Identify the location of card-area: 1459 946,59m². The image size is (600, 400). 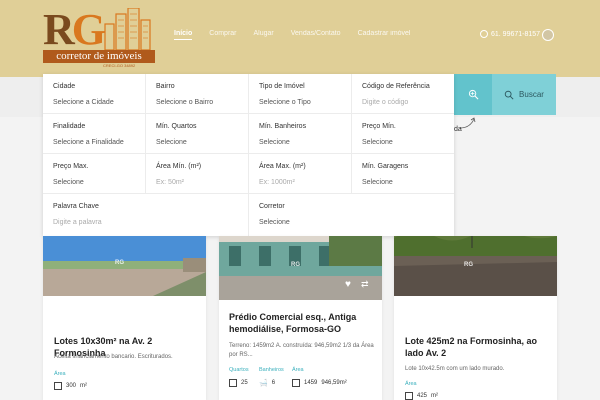
(319, 383).